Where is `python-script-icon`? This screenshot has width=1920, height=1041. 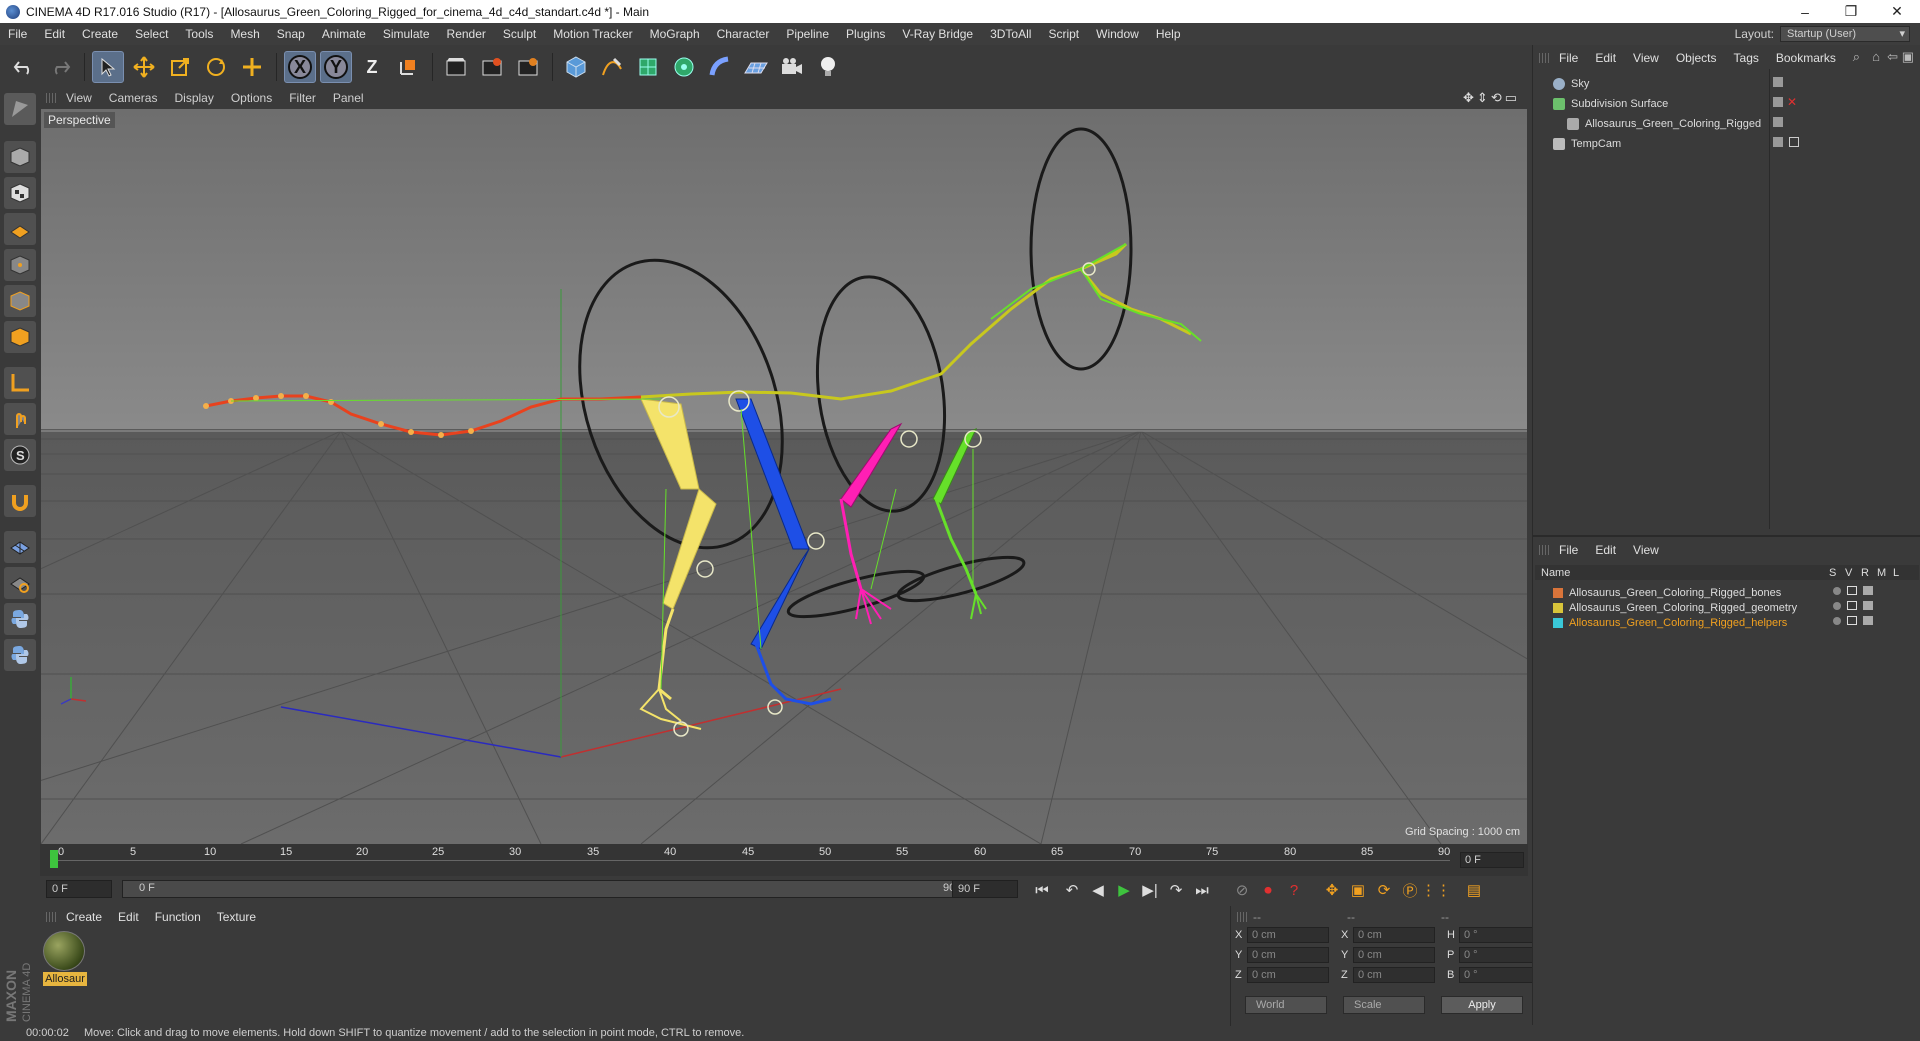
python-script-icon is located at coordinates (20, 619).